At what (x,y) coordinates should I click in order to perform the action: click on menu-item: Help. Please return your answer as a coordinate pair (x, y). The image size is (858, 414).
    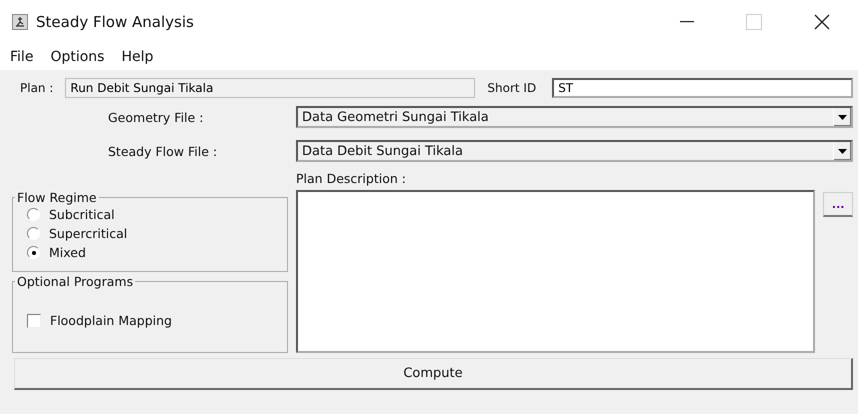
    Looking at the image, I should click on (137, 57).